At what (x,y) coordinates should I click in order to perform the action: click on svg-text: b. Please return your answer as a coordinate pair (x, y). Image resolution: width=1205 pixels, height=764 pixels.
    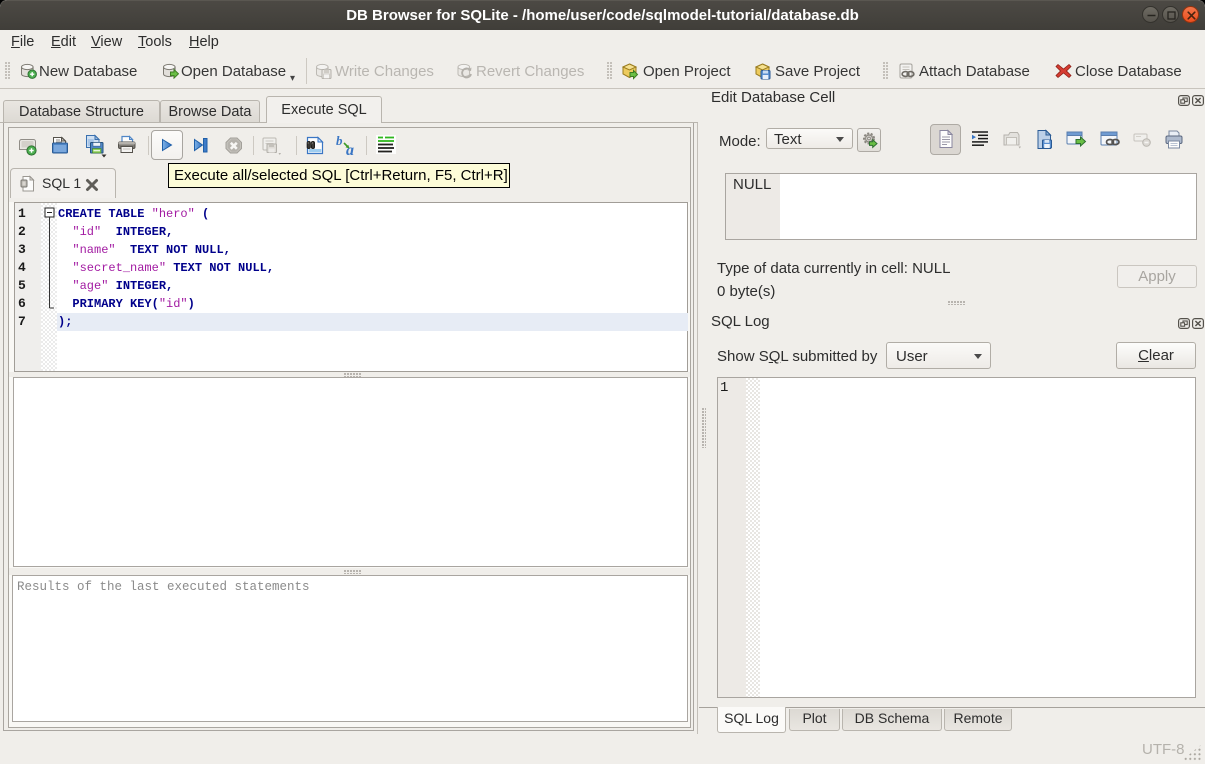
    Looking at the image, I should click on (339, 141).